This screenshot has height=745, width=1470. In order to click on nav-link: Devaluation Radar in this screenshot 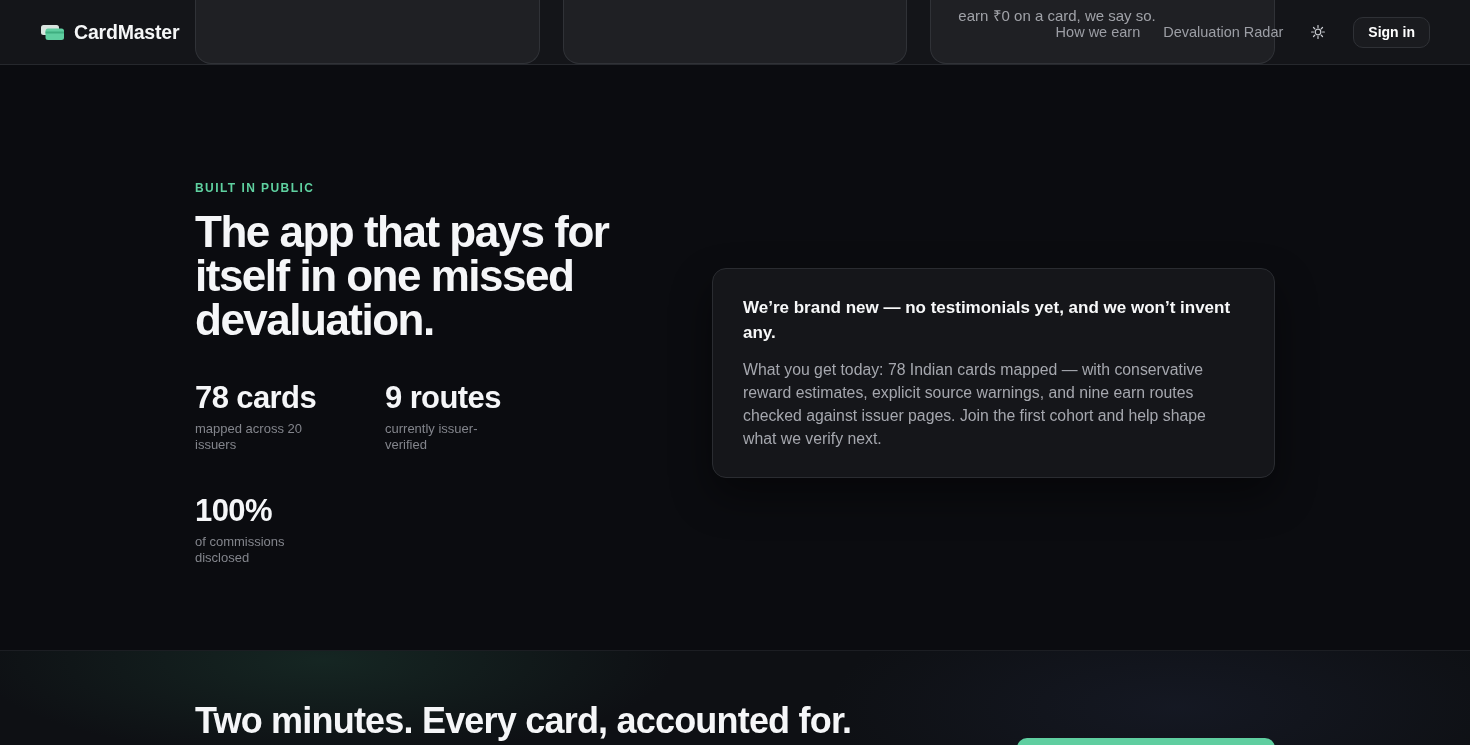, I will do `click(1223, 32)`.